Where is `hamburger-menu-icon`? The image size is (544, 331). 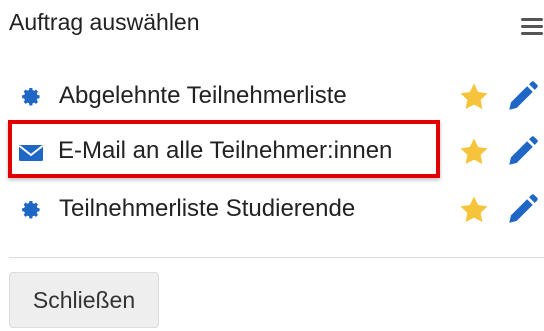
hamburger-menu-icon is located at coordinates (532, 26).